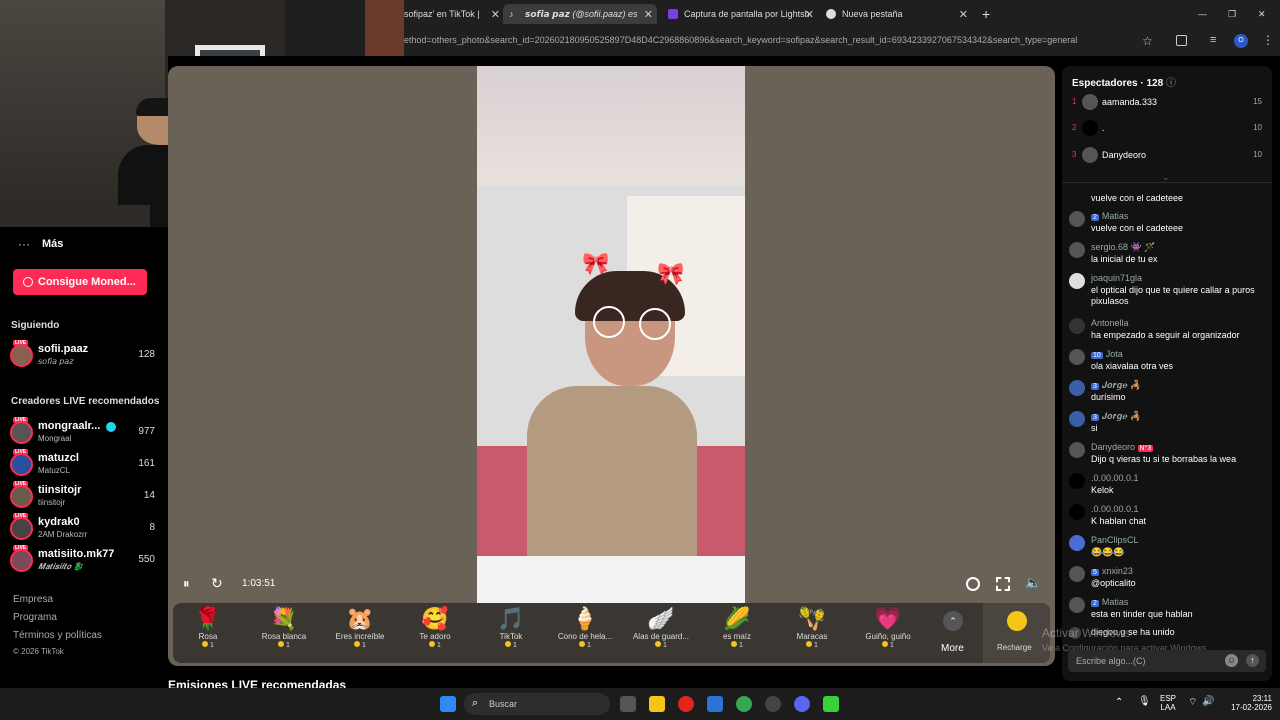 Image resolution: width=1280 pixels, height=720 pixels. What do you see at coordinates (82, 463) in the screenshot?
I see `recommended-item: LIVE matuzcl MatuzCL 161` at bounding box center [82, 463].